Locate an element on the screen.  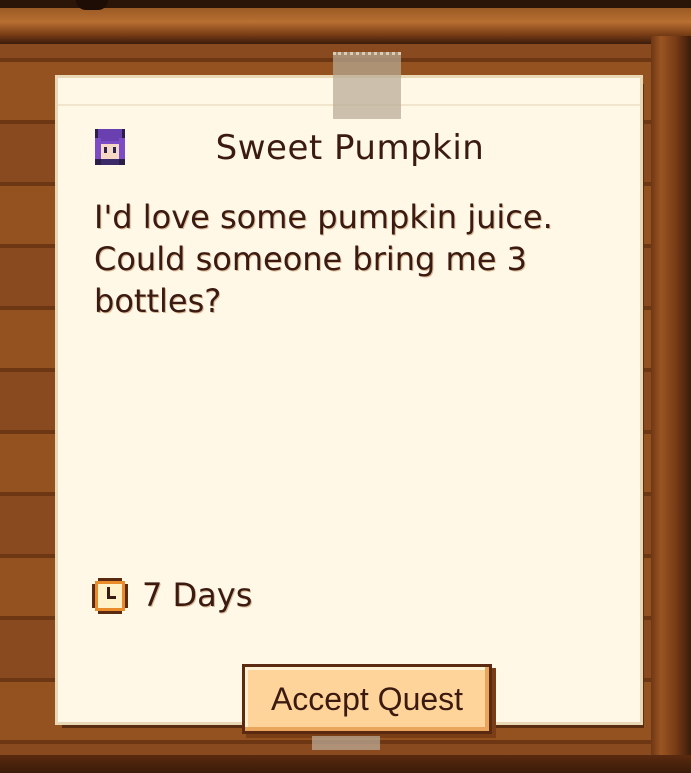
tape-bottom is located at coordinates (346, 743).